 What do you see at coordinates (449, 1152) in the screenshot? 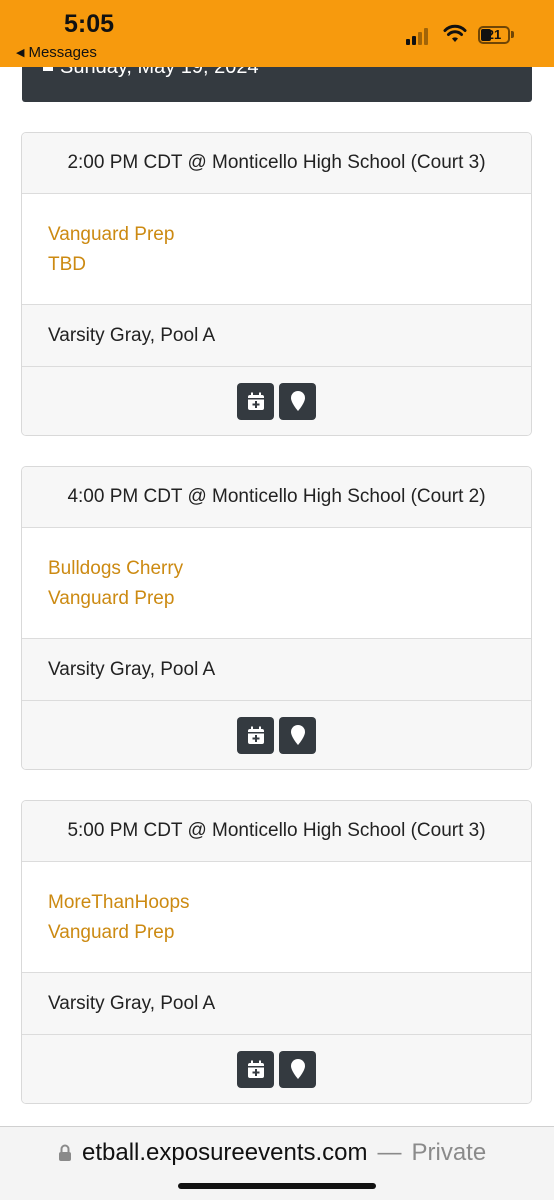
I see `private-mode-label: Private` at bounding box center [449, 1152].